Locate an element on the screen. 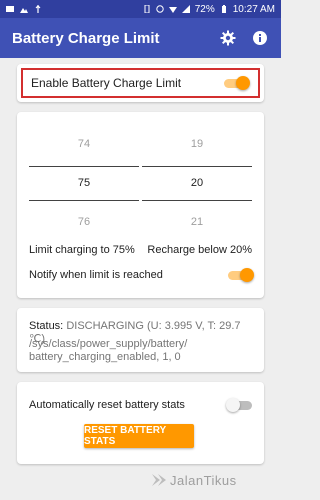  status-label: Status: is located at coordinates (46, 326).